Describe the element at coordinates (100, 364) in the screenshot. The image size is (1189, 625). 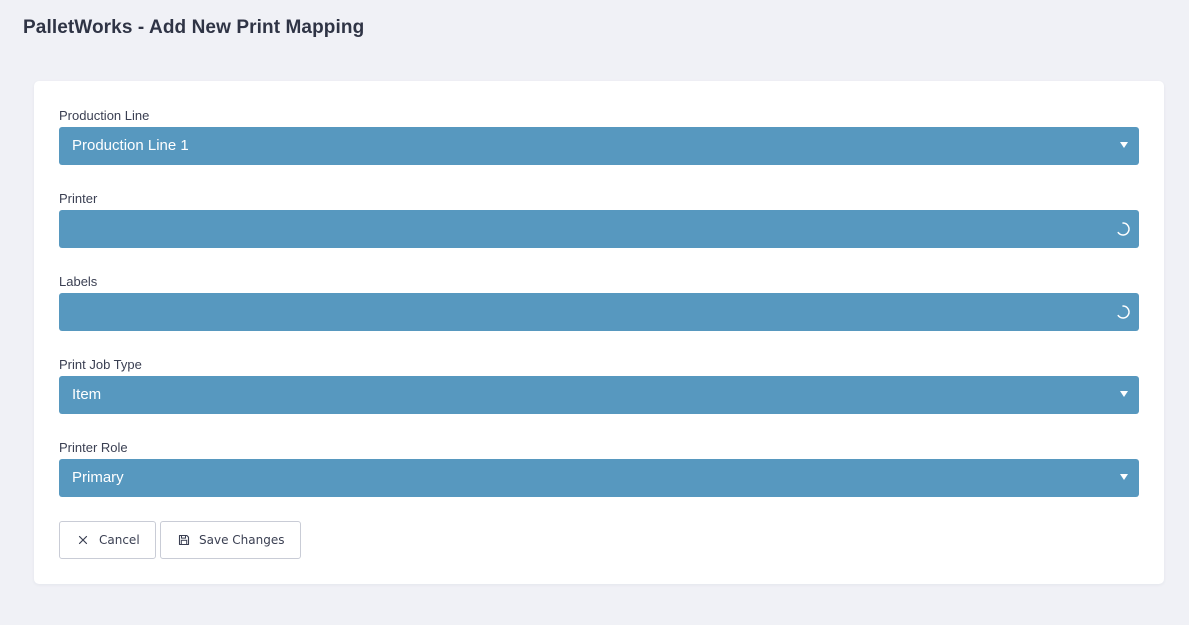
I see `print-job-type-label: Print Job Type` at that location.